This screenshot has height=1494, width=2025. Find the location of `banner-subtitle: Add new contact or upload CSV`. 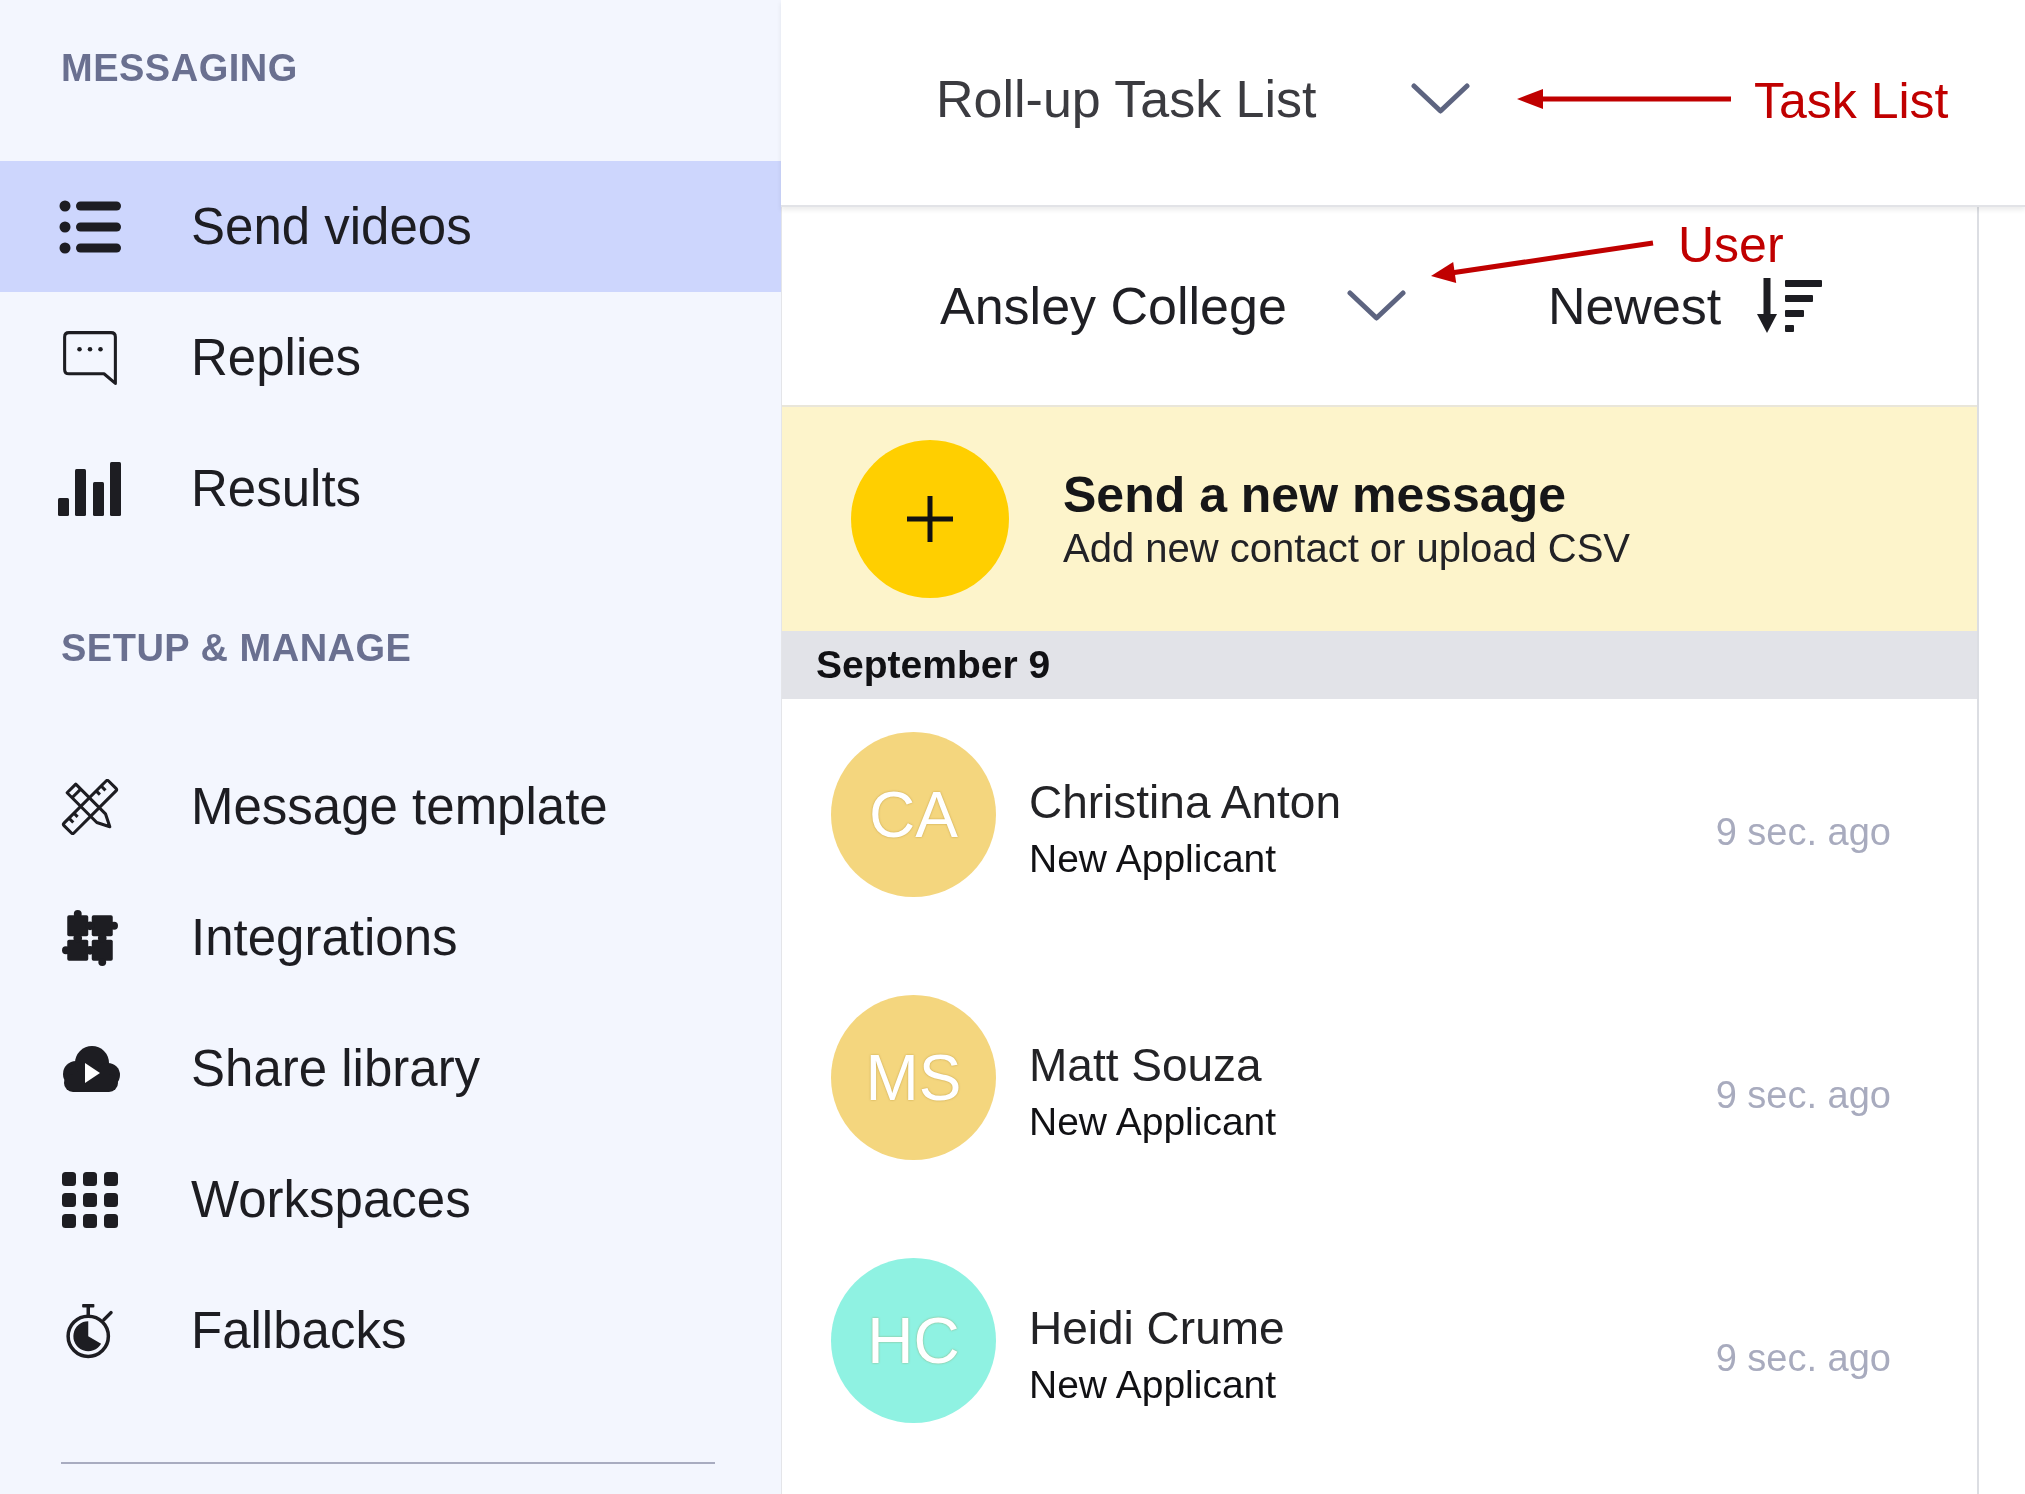

banner-subtitle: Add new contact or upload CSV is located at coordinates (1346, 548).